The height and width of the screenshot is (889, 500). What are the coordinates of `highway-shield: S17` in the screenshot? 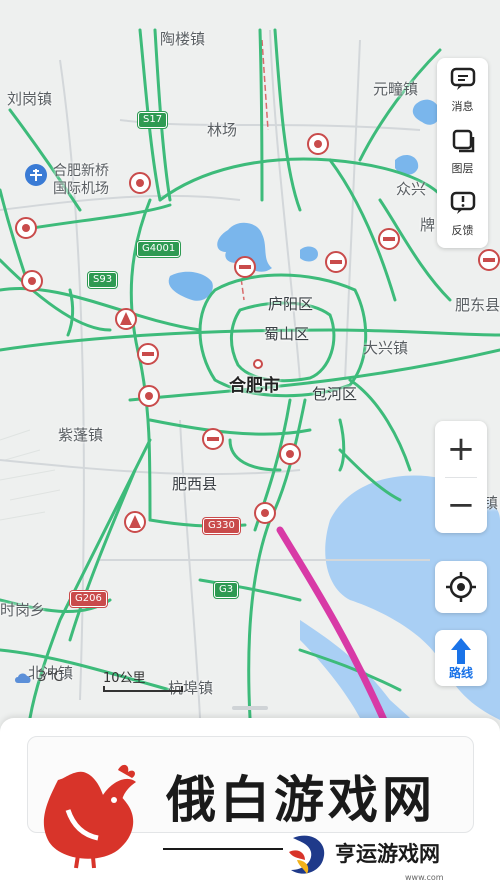 It's located at (153, 120).